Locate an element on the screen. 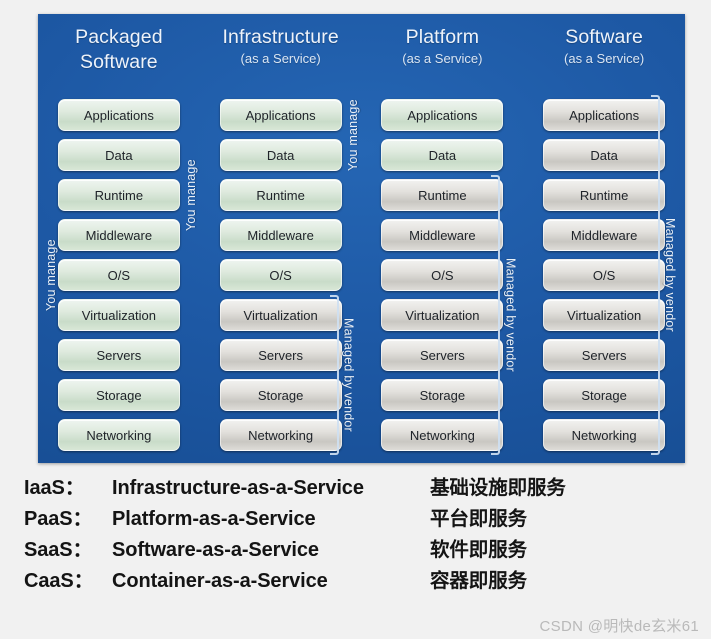  legend-chinese: 平台即服务 is located at coordinates (479, 519).